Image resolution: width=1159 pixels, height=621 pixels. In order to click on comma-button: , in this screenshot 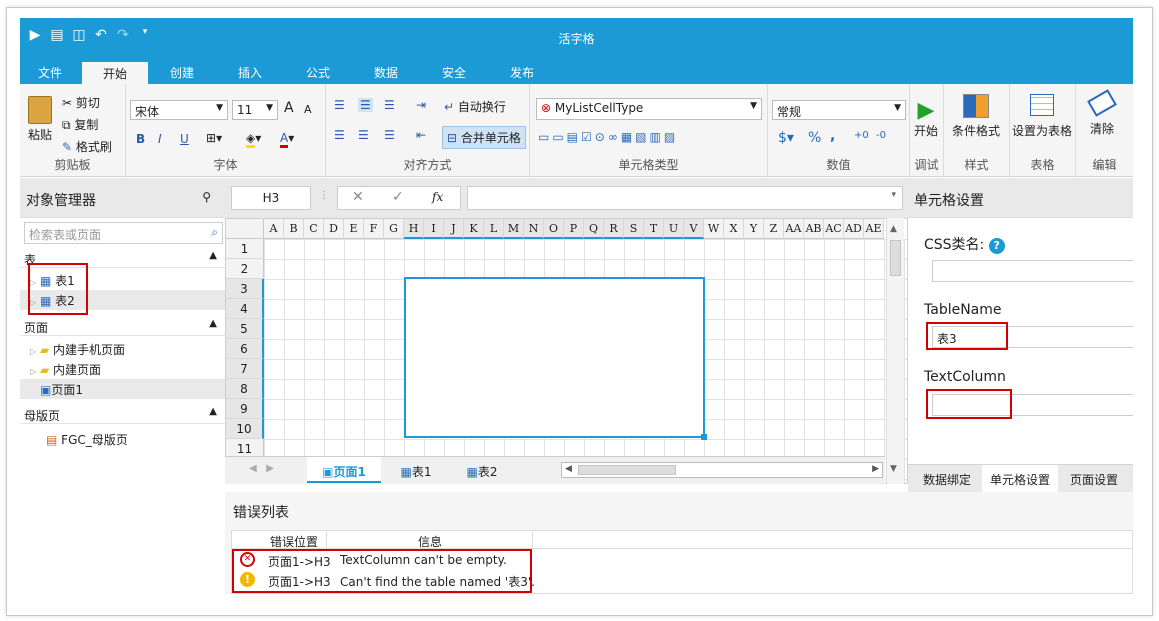, I will do `click(832, 136)`.